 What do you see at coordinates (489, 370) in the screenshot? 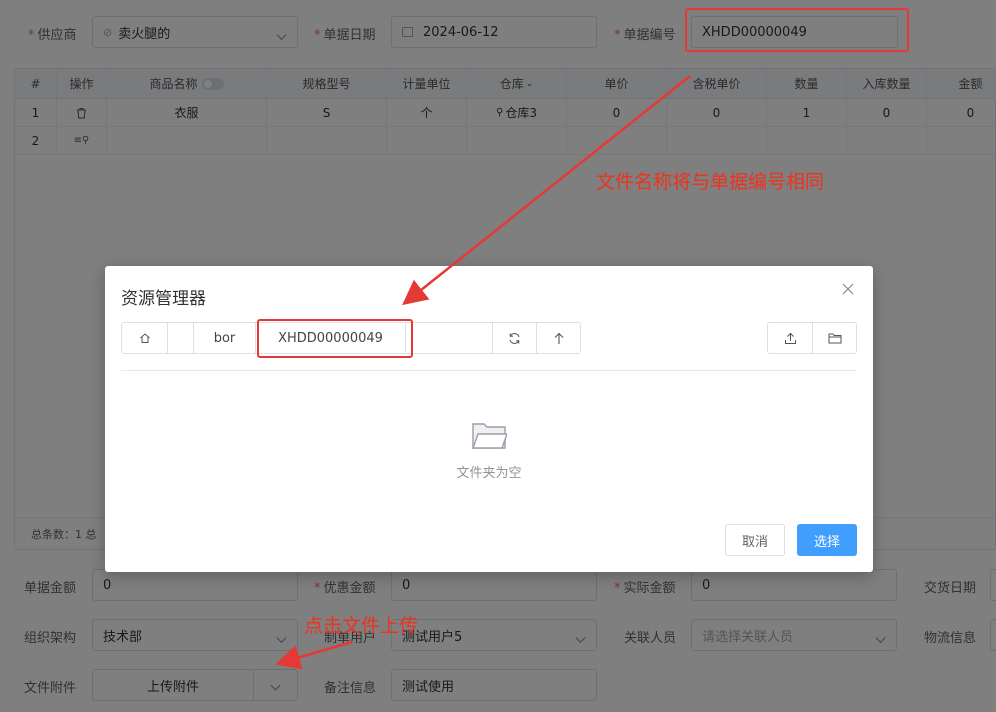
I see `divider` at bounding box center [489, 370].